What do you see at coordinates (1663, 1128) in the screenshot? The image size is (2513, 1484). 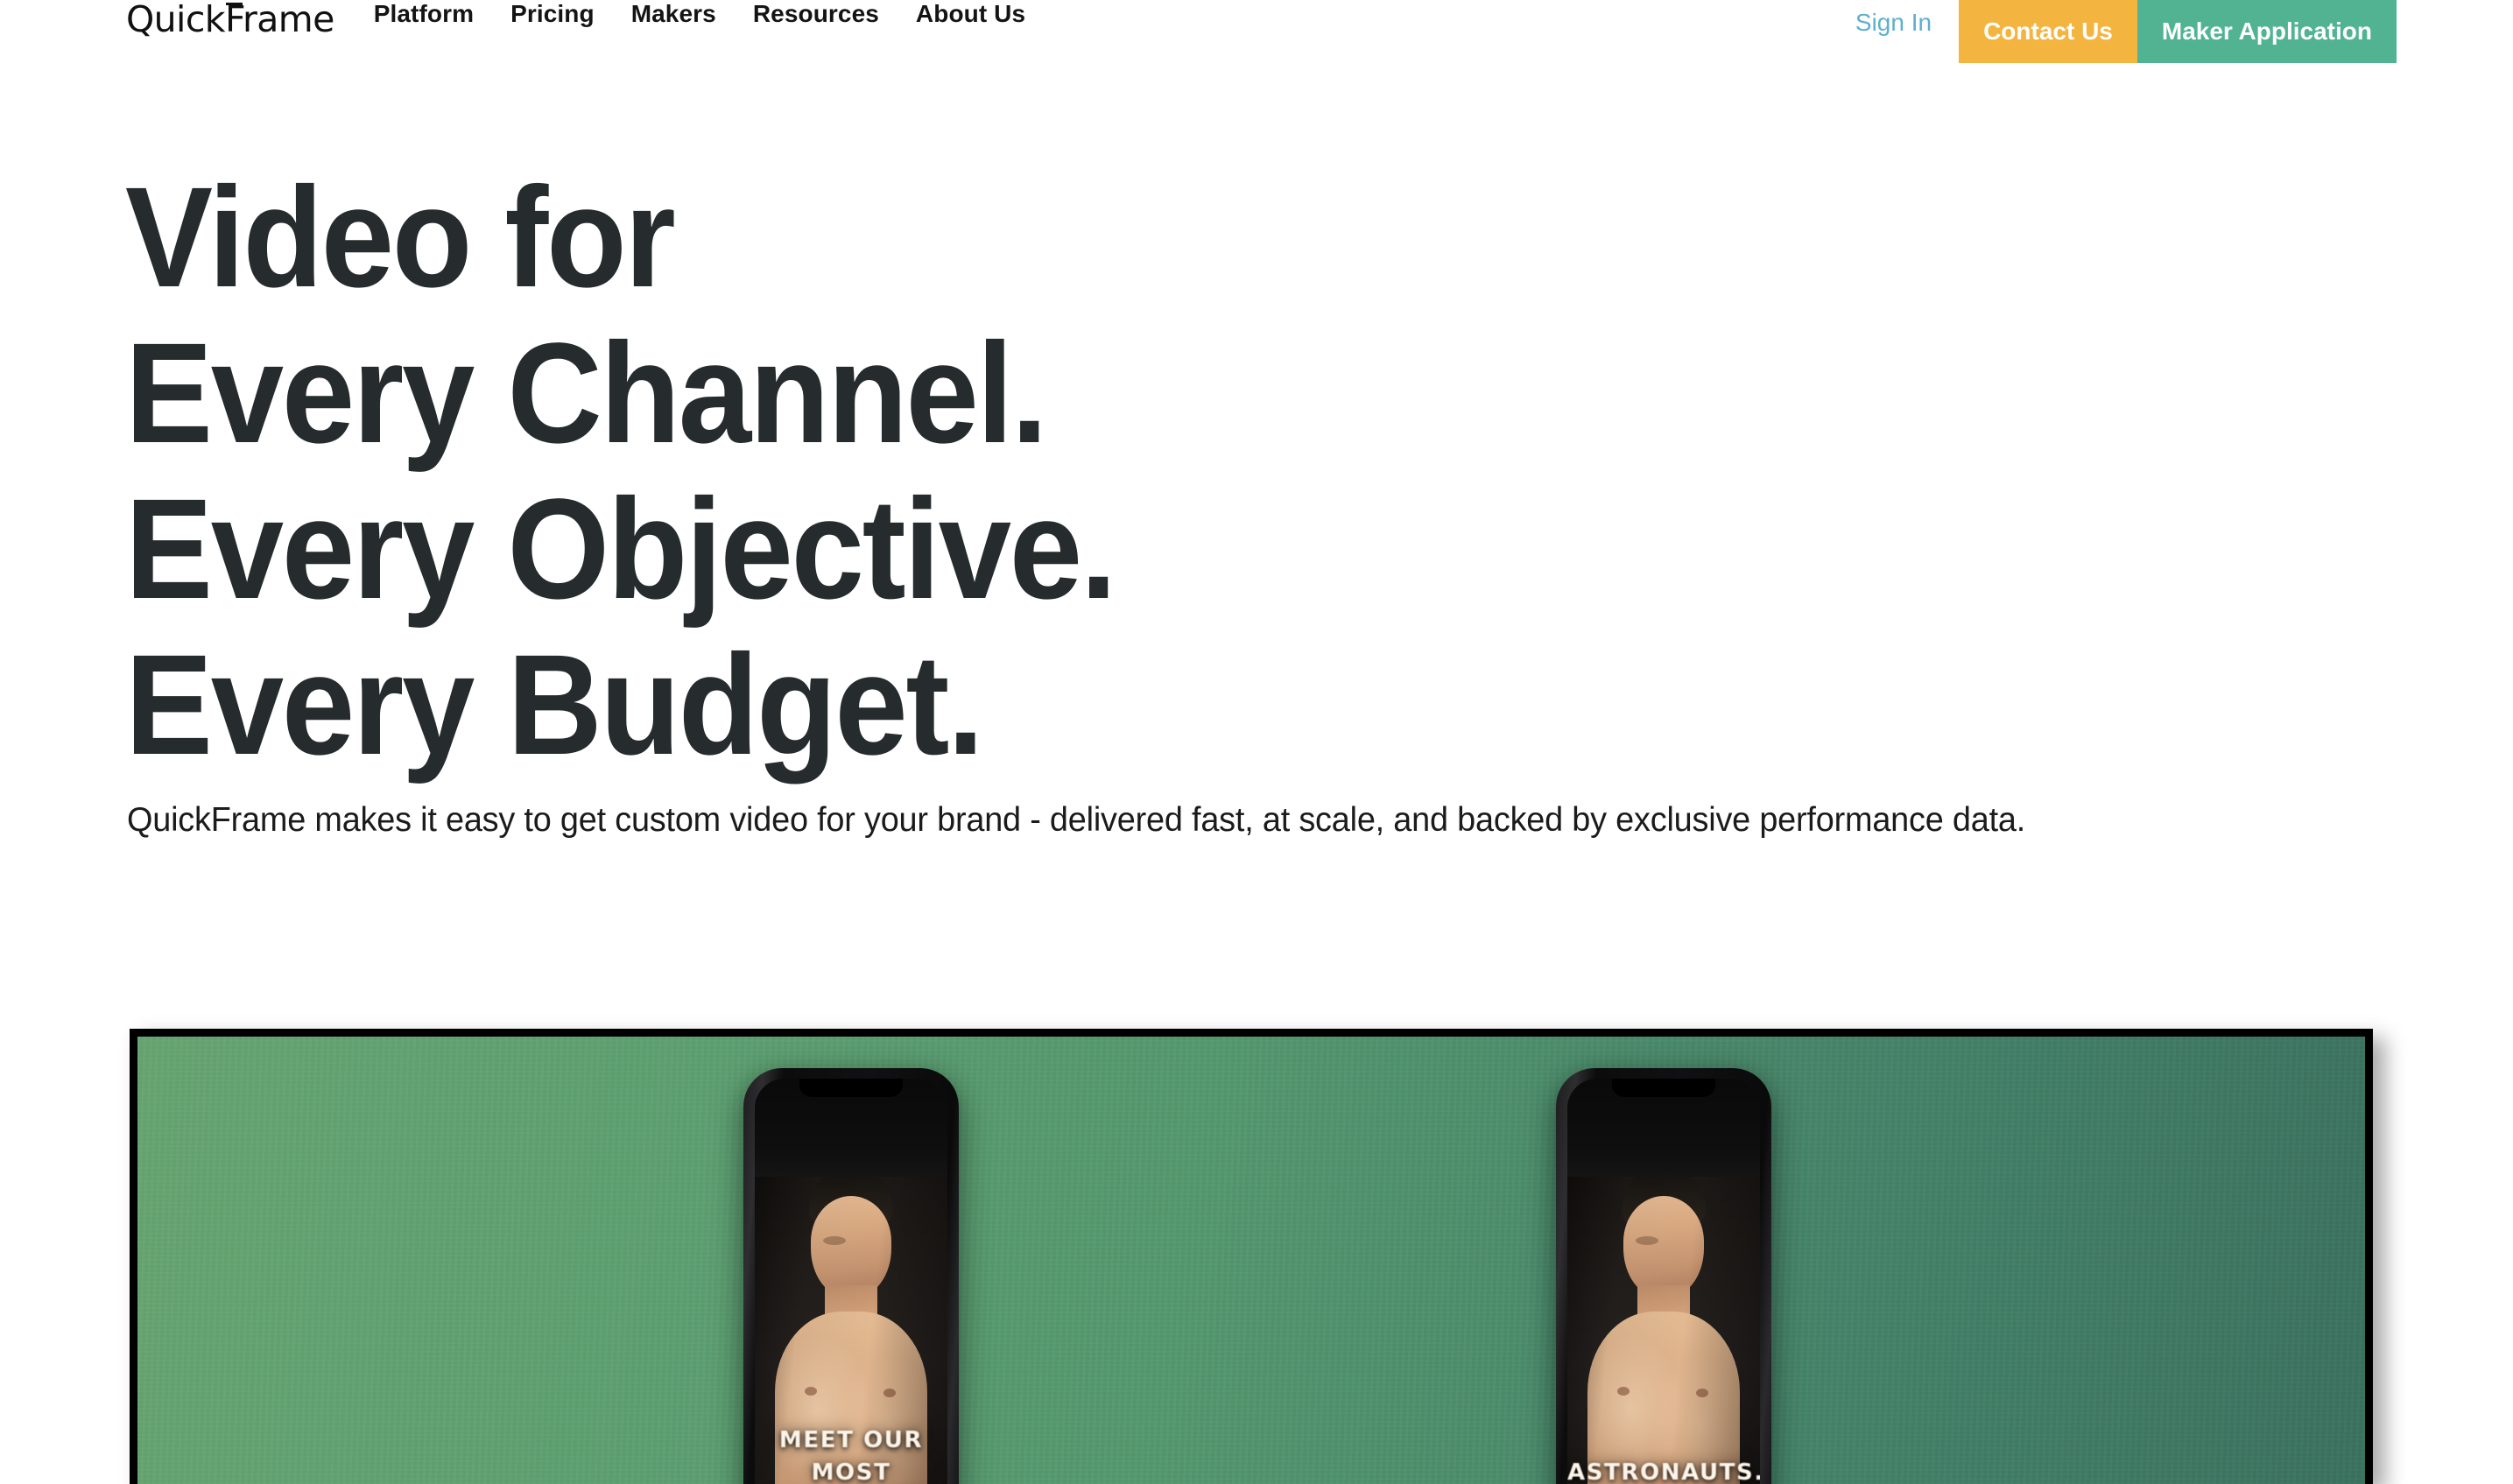 I see `phone-right-notch-band` at bounding box center [1663, 1128].